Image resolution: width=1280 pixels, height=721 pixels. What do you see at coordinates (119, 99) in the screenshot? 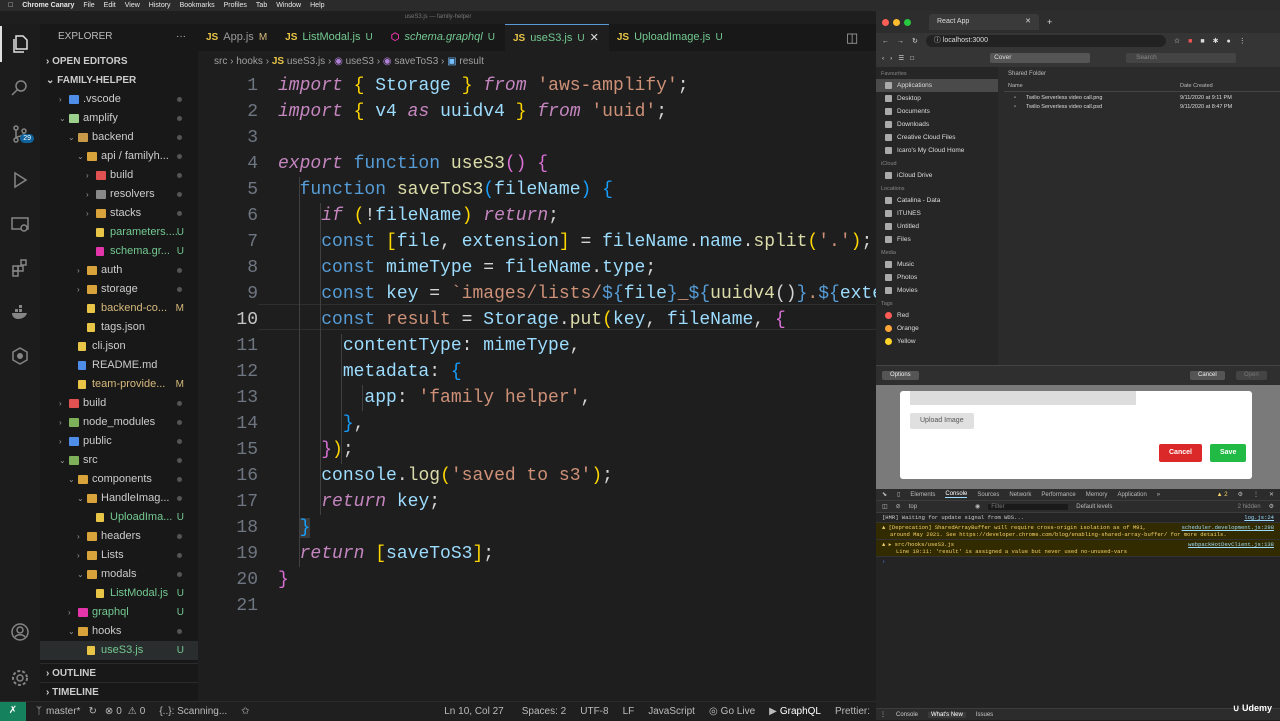
I see `tree-folder: › .vscode` at bounding box center [119, 99].